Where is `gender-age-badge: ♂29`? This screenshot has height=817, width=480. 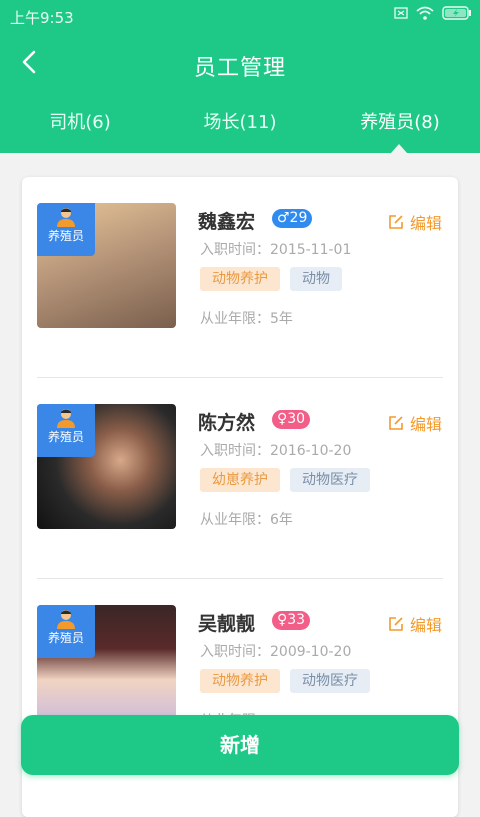 gender-age-badge: ♂29 is located at coordinates (292, 218).